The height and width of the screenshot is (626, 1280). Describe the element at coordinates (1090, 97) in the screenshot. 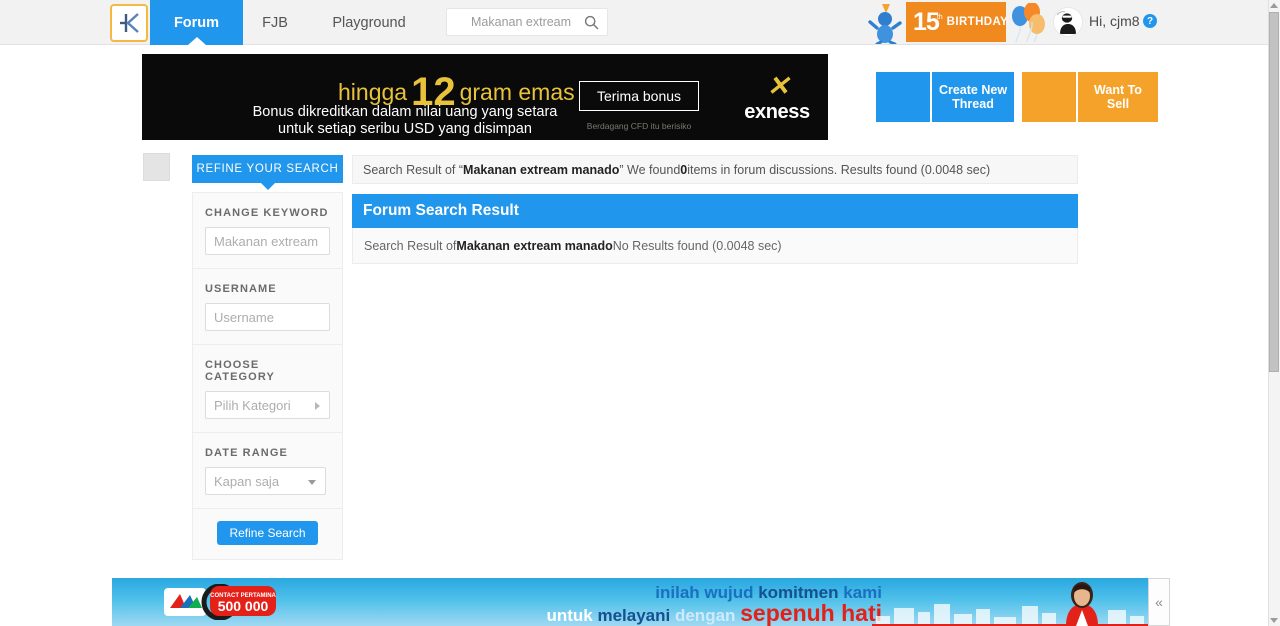

I see `want-to-sell-button: Want To Sell` at that location.